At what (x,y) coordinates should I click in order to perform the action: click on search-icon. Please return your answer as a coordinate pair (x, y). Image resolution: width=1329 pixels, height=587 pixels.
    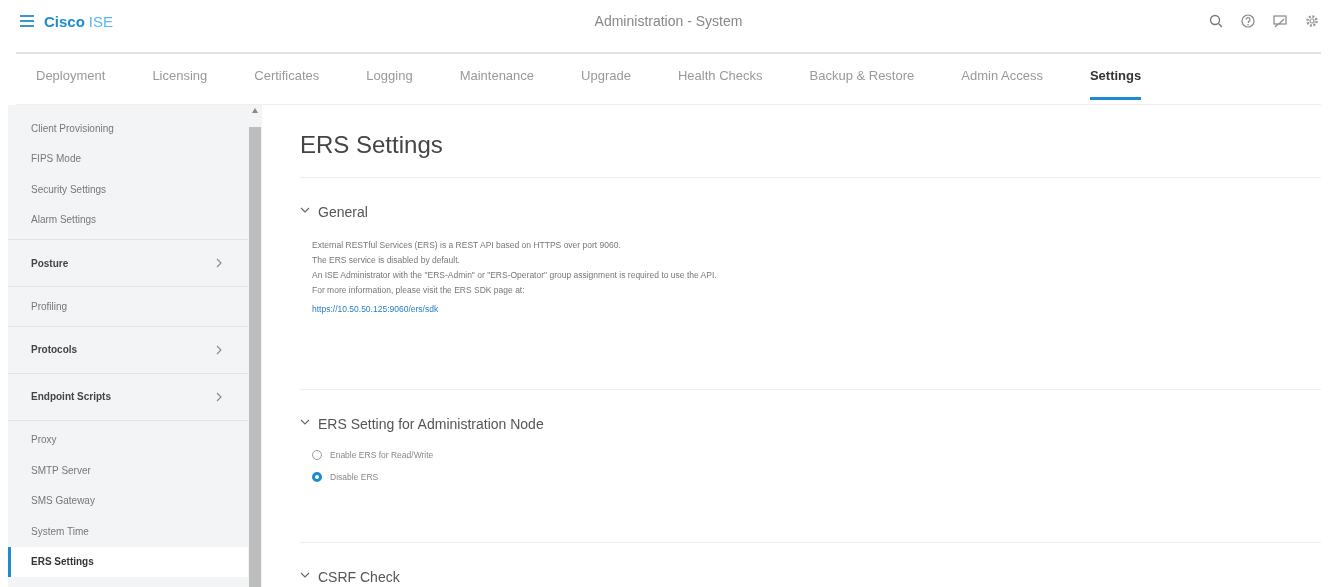
    Looking at the image, I should click on (1216, 21).